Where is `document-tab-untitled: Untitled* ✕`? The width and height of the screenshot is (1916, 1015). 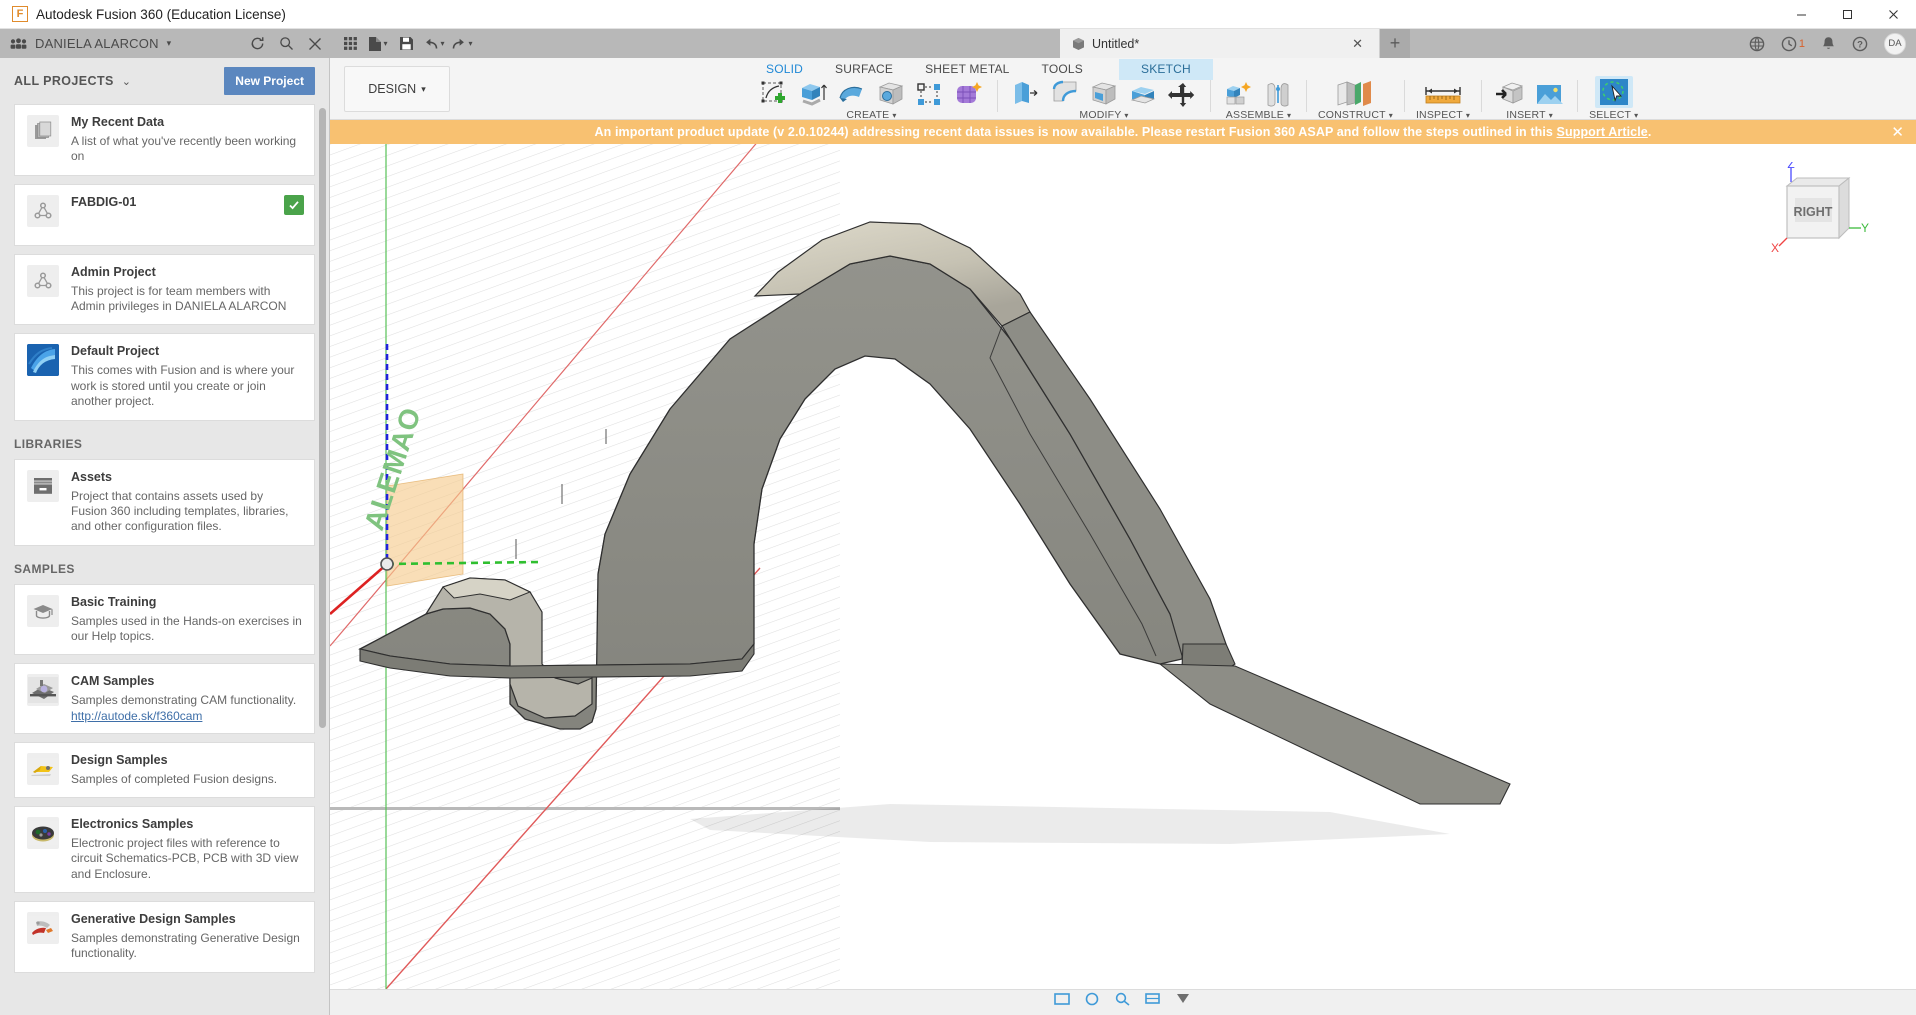
document-tab-untitled: Untitled* ✕ is located at coordinates (1220, 43).